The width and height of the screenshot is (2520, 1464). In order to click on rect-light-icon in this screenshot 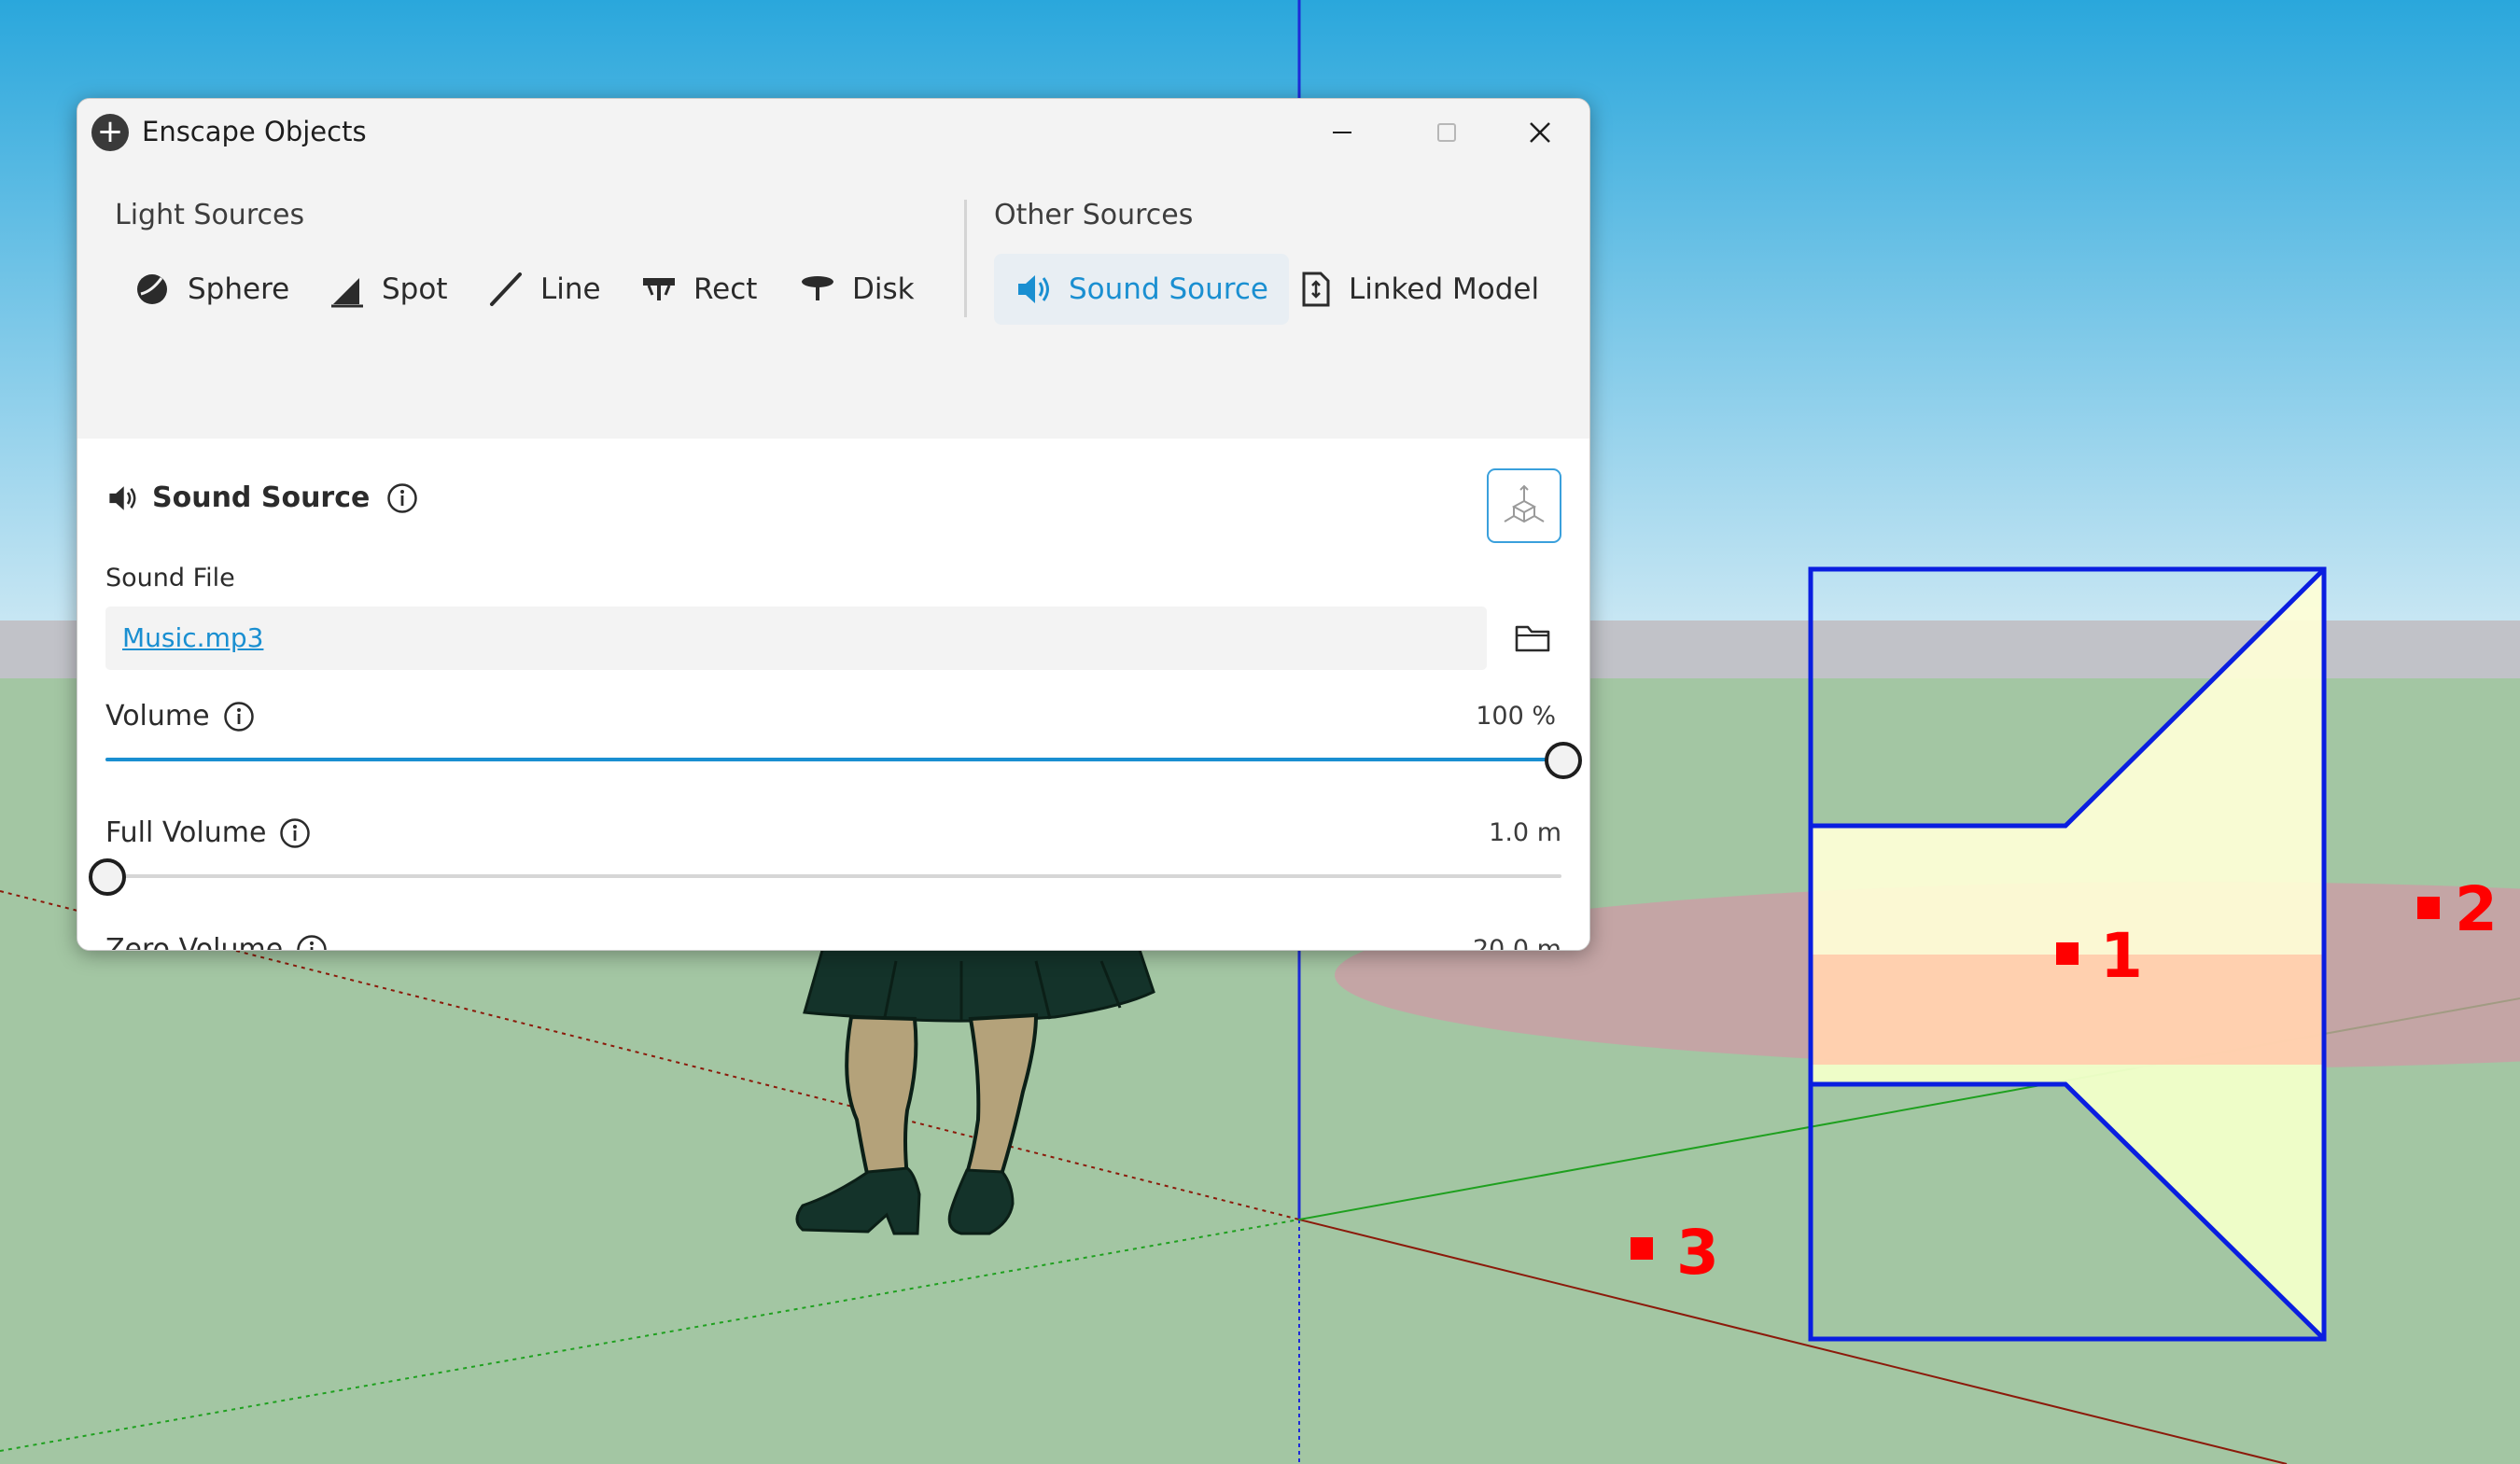, I will do `click(659, 289)`.